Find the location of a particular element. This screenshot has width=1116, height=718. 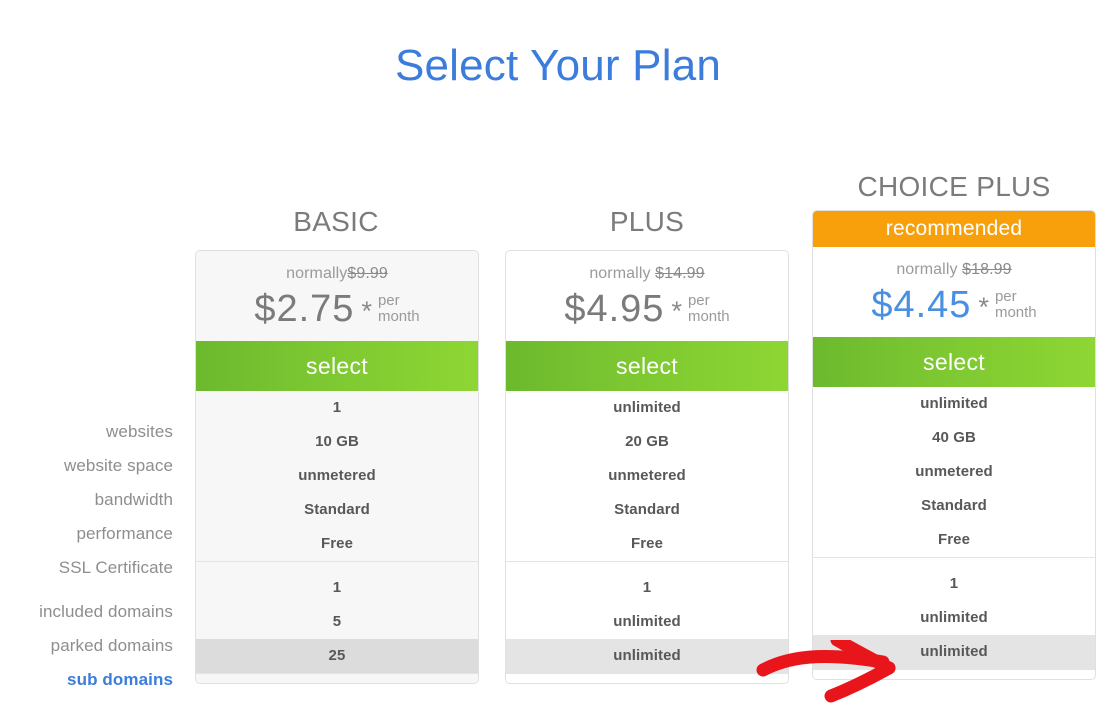

feature-label-ssl-certificate: SSL Certificate is located at coordinates (115, 567).